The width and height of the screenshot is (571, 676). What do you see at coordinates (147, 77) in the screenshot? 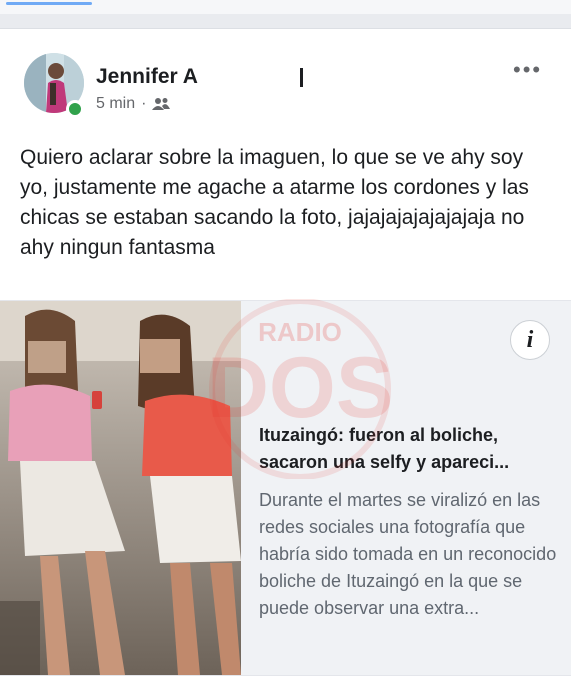
I see `author-name: Jennifer A` at bounding box center [147, 77].